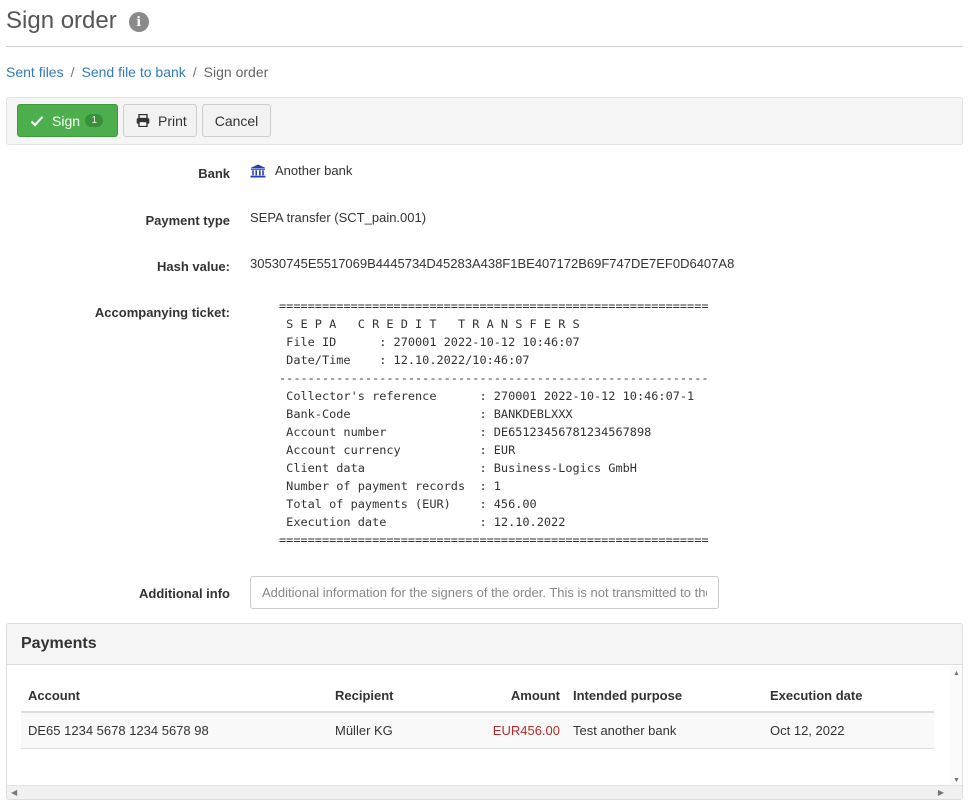 The image size is (970, 800). Describe the element at coordinates (364, 730) in the screenshot. I see `recipient-cell: Müller KG` at that location.